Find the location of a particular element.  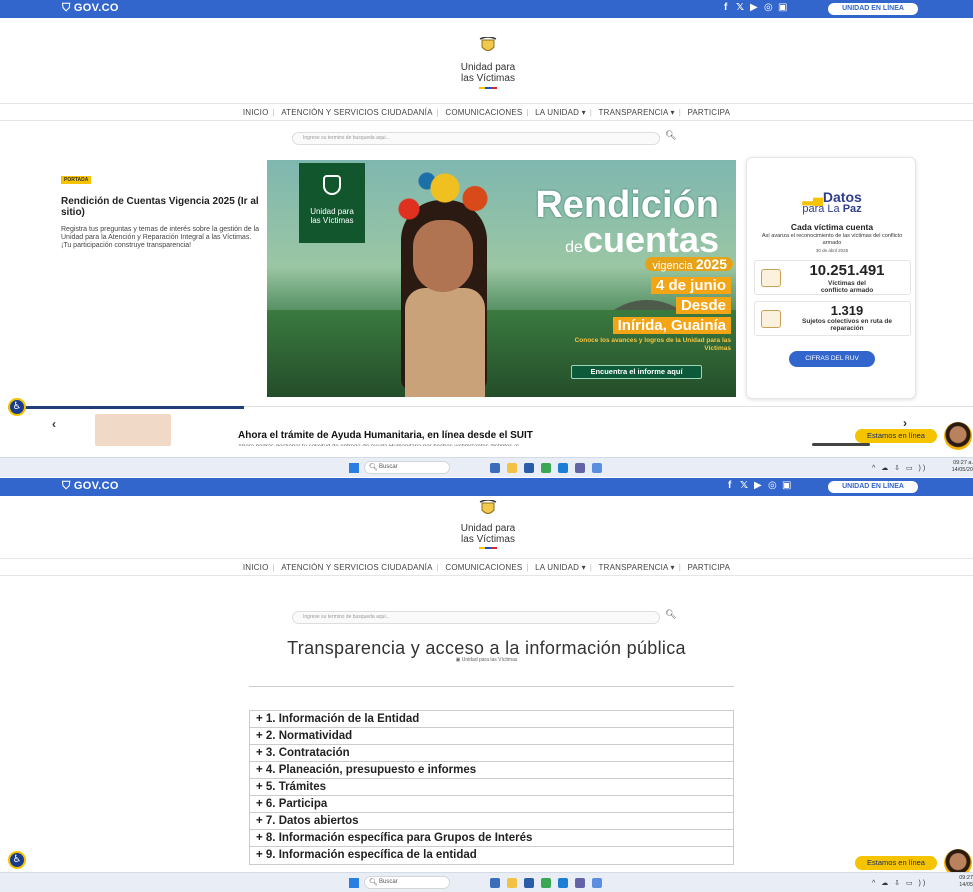

cifras-ruv-button: CIFRAS DEL RUV is located at coordinates (832, 359).